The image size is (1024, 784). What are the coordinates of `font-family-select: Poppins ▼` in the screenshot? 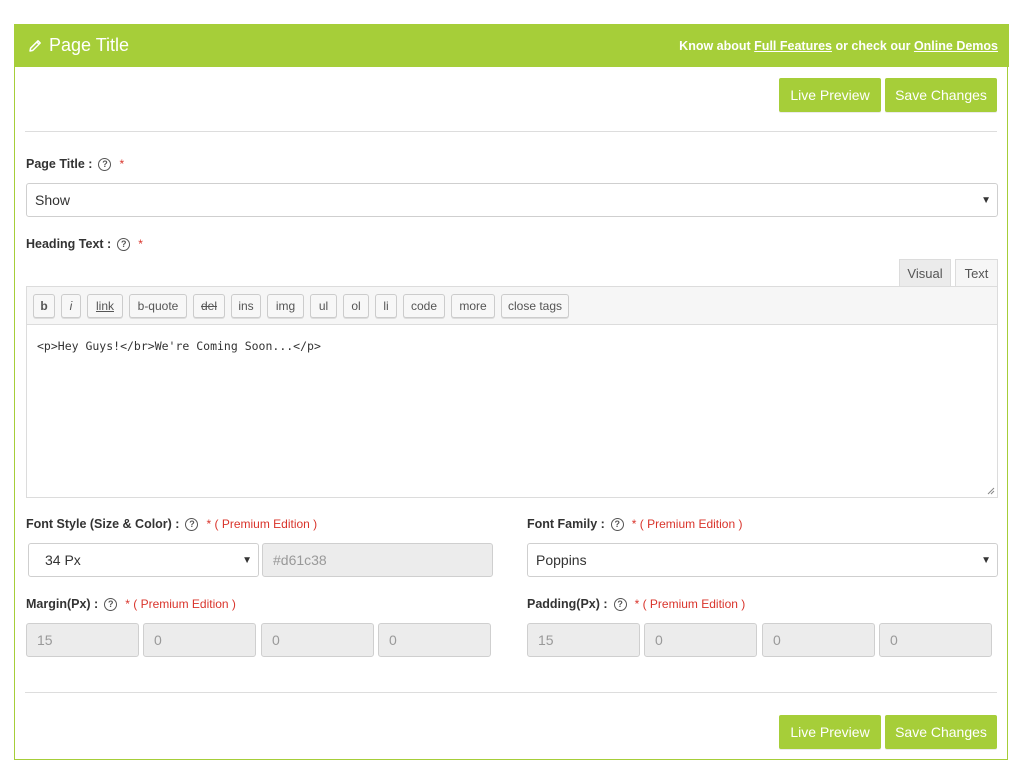 It's located at (762, 560).